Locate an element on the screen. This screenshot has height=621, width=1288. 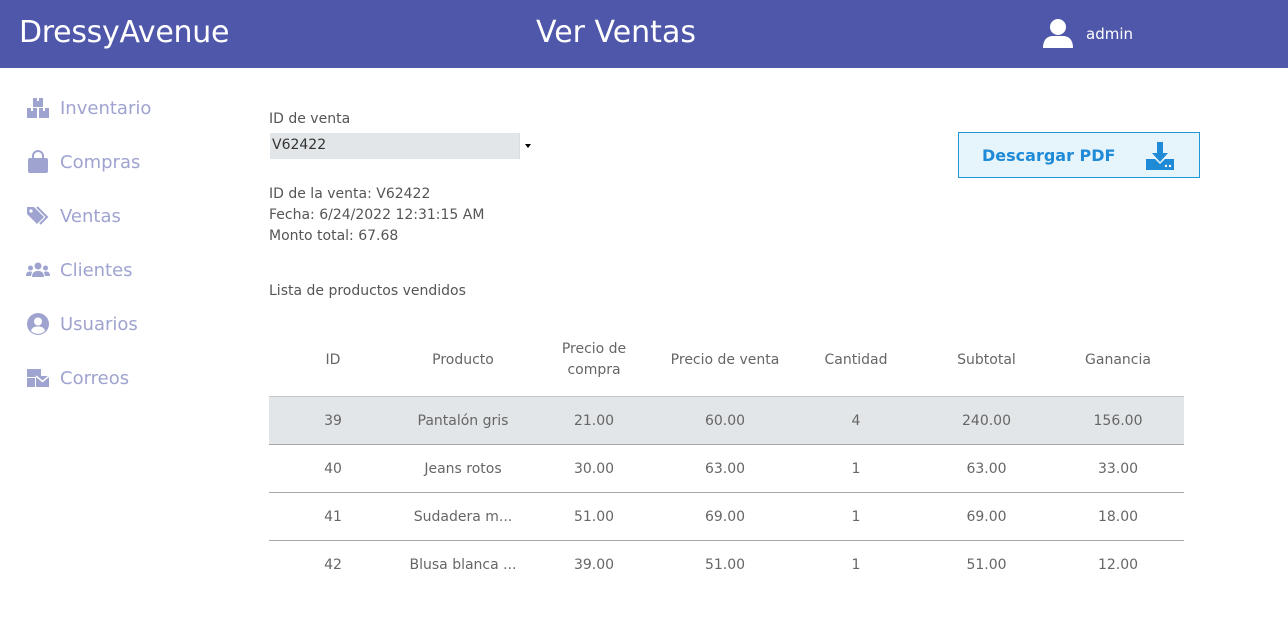
table-cell: 39.00 is located at coordinates (594, 564).